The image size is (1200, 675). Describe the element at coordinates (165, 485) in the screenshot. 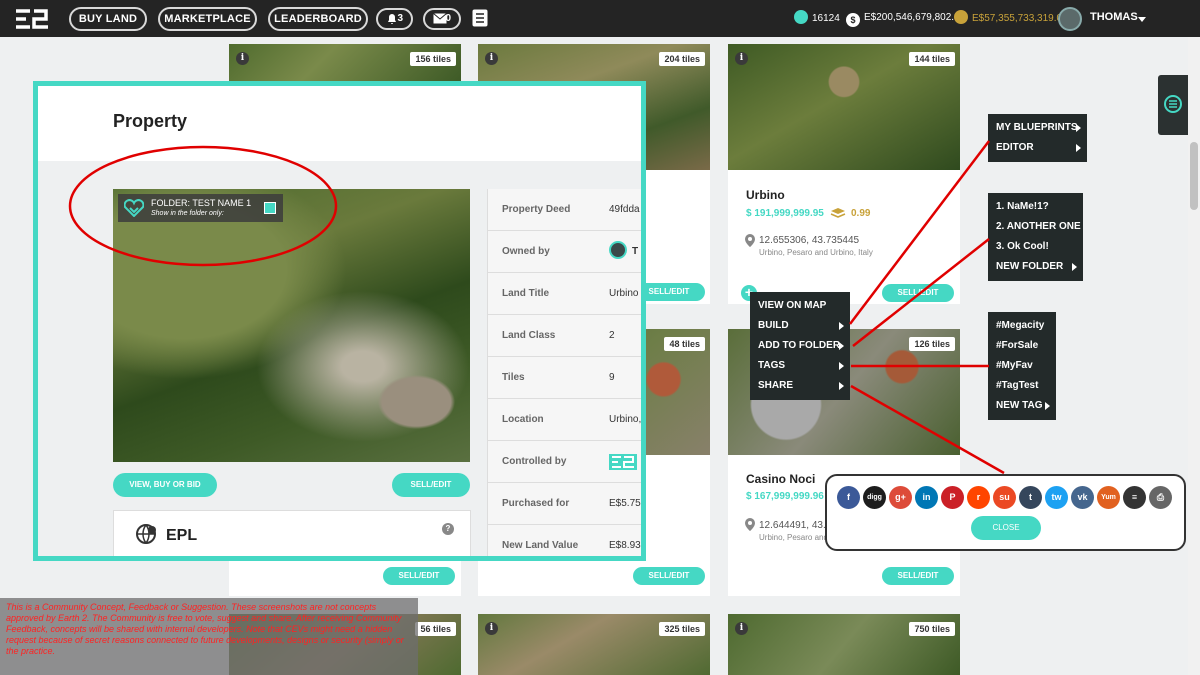

I see `view-buy-bid-button: VIEW, BUY OR BID` at that location.